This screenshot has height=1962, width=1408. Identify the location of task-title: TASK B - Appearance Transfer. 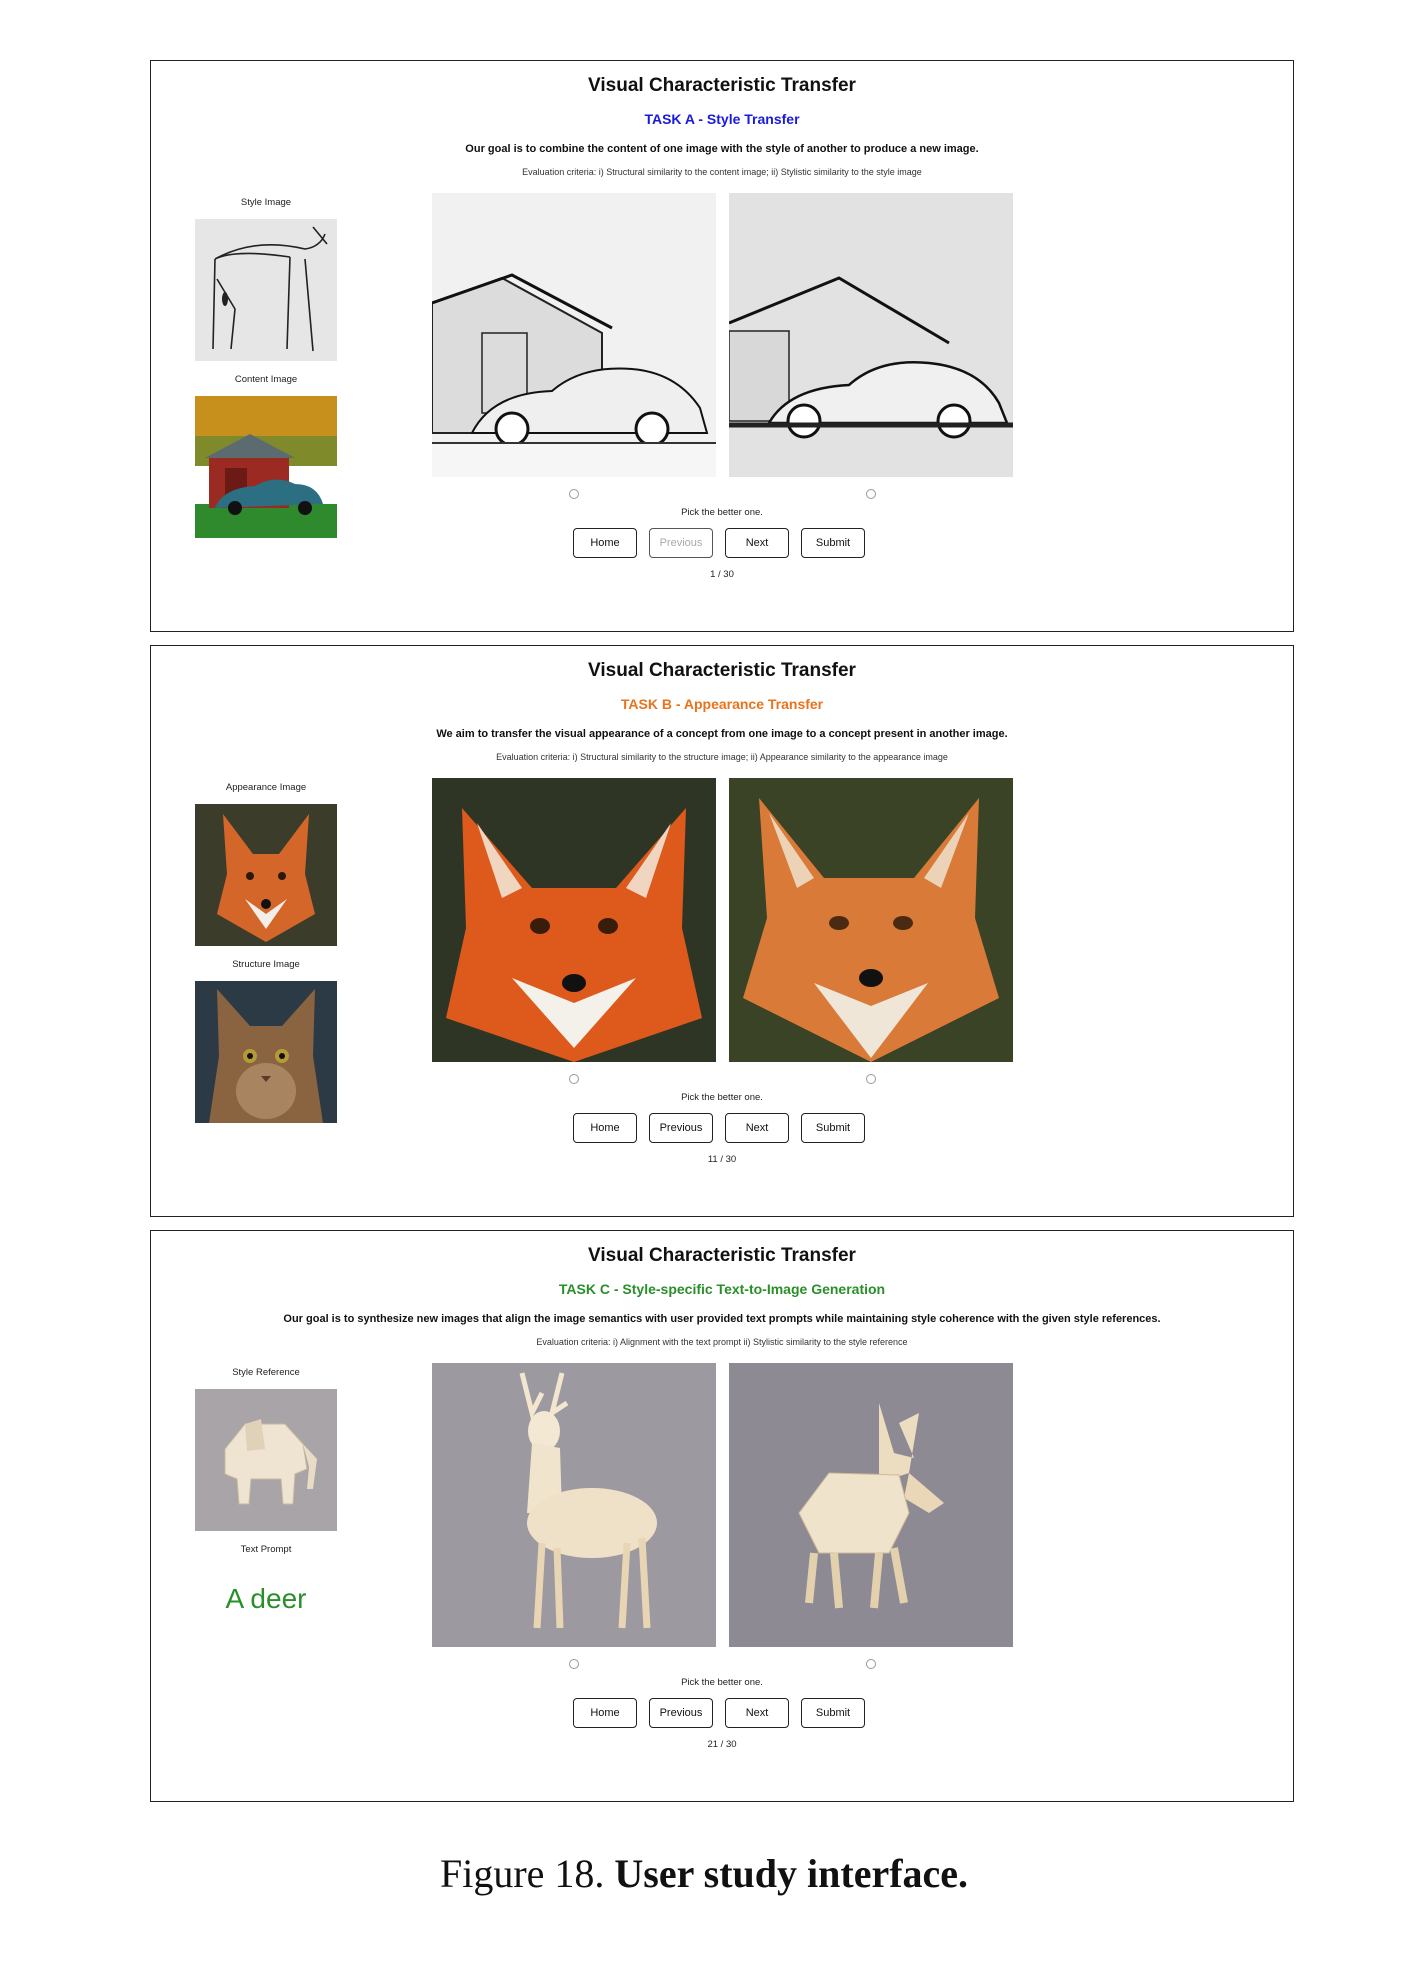
(722, 704).